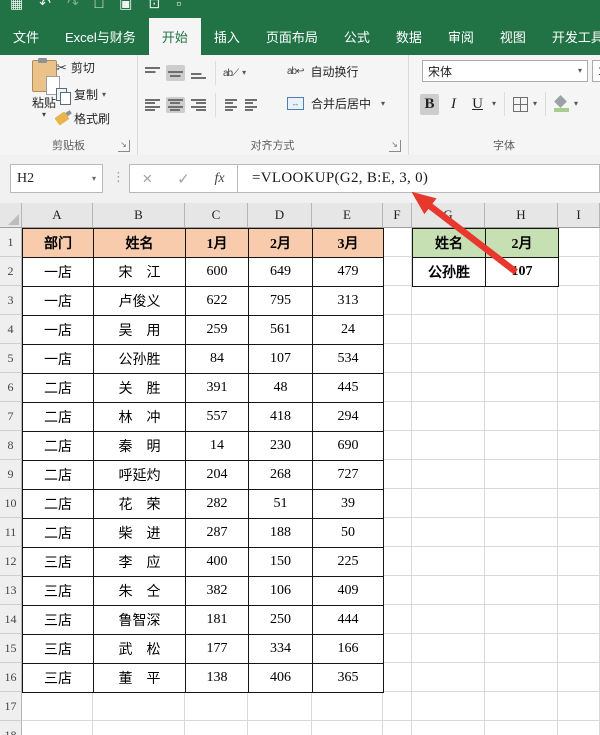  I want to click on cell-F14, so click(397, 619).